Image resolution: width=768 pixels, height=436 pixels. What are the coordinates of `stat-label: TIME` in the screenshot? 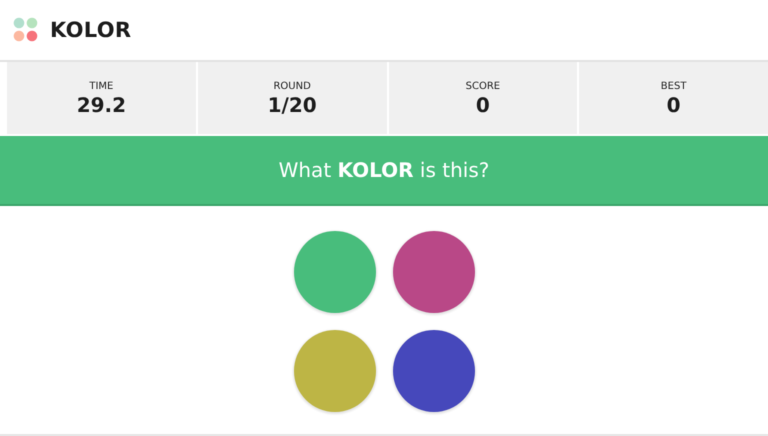 It's located at (101, 86).